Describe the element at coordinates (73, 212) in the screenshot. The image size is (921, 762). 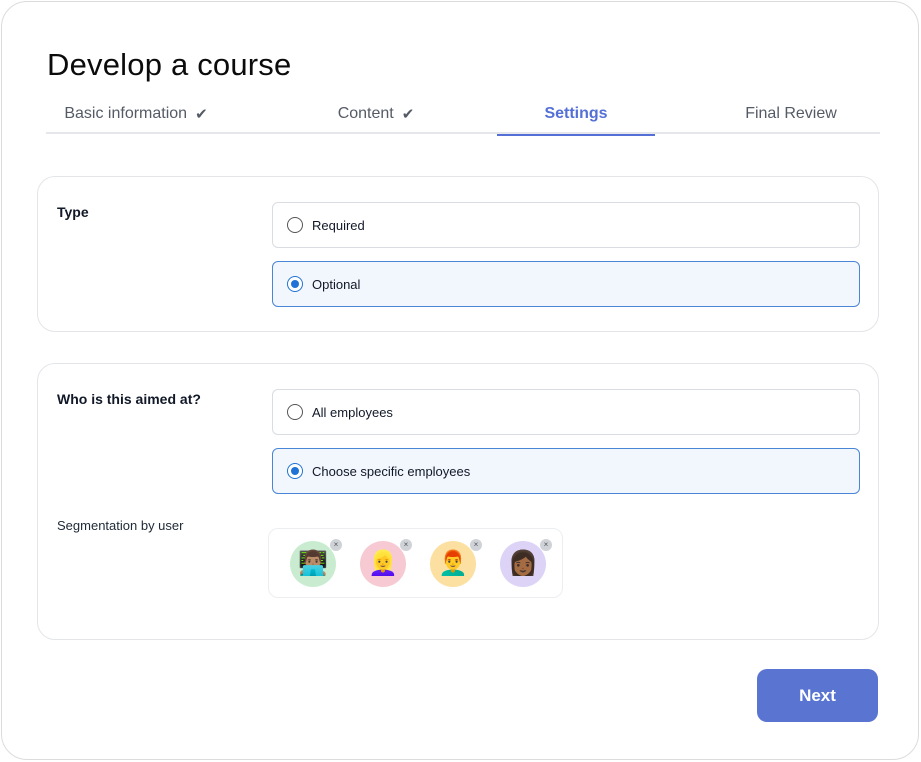
I see `type-label: Type` at that location.